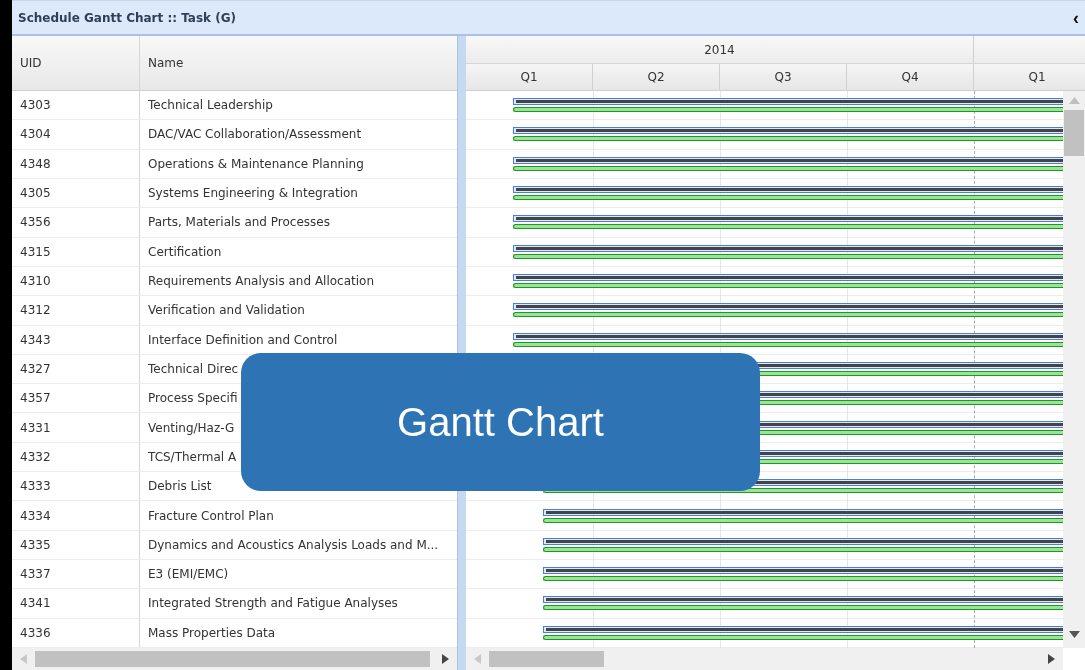 The image size is (1085, 670). I want to click on table-cell: 4332, so click(76, 457).